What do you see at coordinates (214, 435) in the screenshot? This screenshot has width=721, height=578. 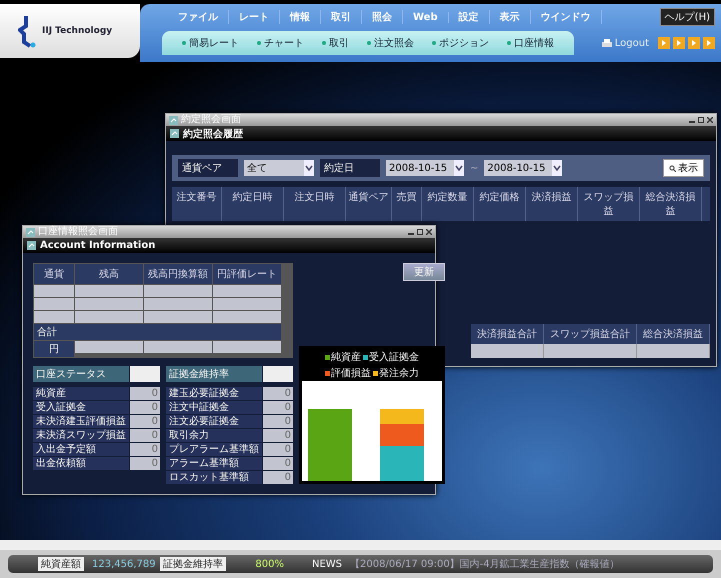 I see `row-label: 取引余力` at bounding box center [214, 435].